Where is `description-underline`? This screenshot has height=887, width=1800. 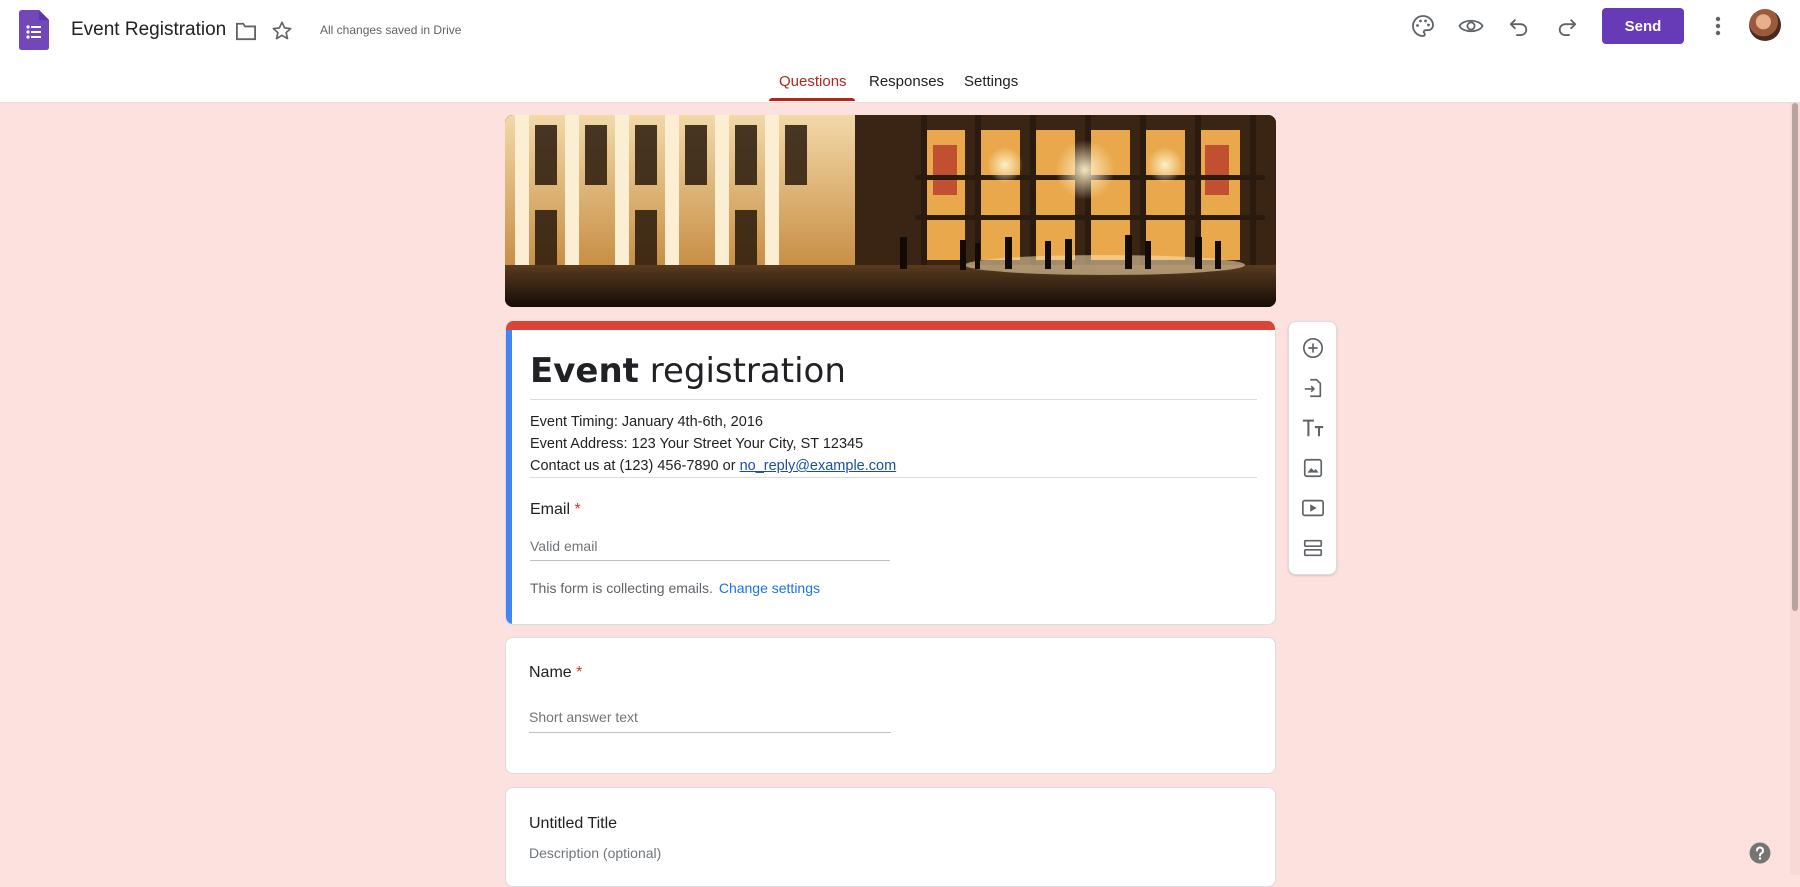
description-underline is located at coordinates (893, 477).